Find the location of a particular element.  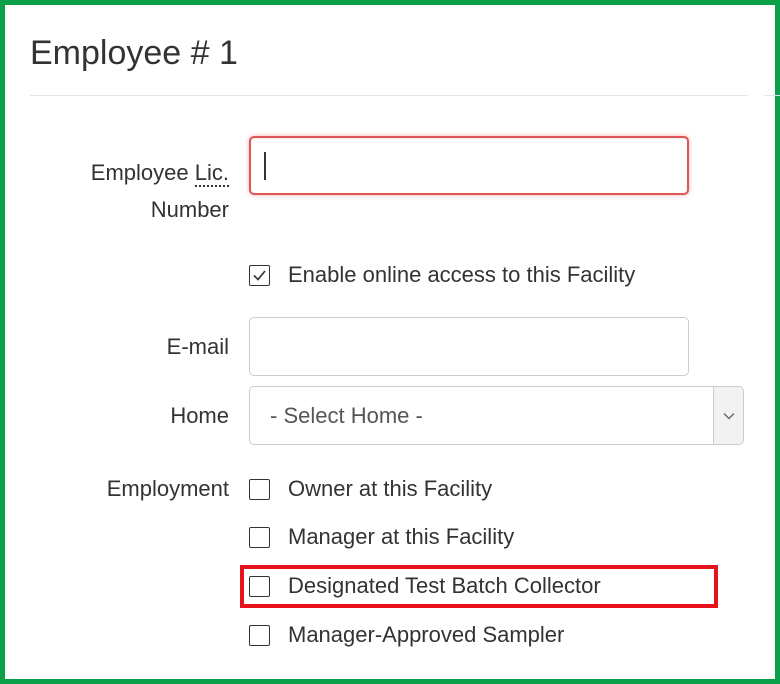

sampler-checkbox is located at coordinates (259, 635).